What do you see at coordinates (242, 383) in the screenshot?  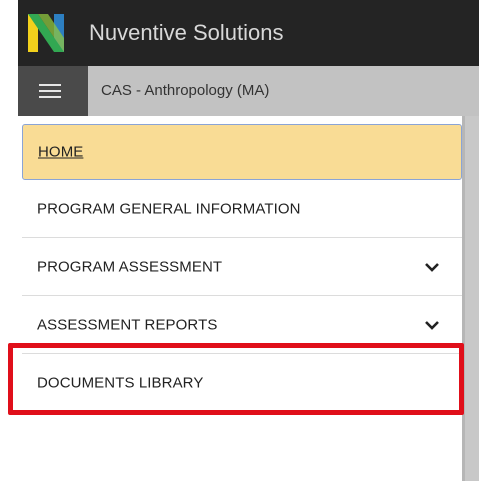 I see `nav-item-documents-library: DOCUMENTS LIBRARY` at bounding box center [242, 383].